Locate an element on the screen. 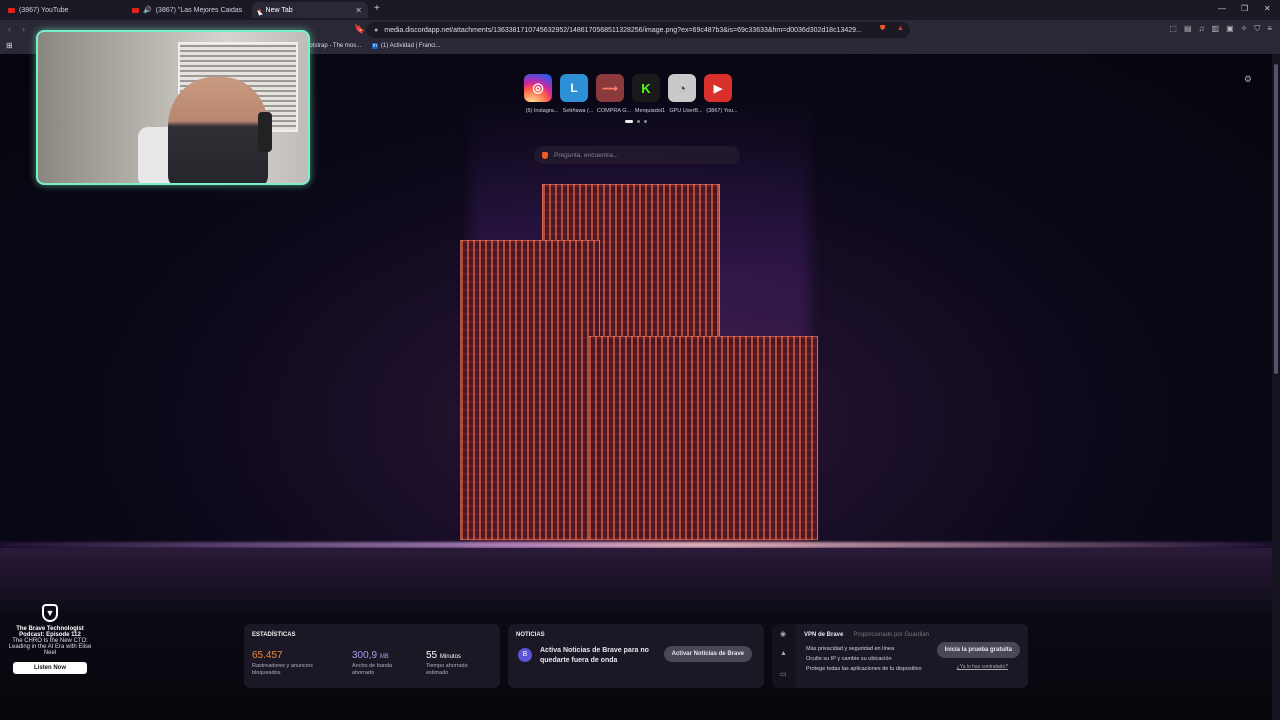 The width and height of the screenshot is (1280, 720). bookmark-icon: 🔖 is located at coordinates (359, 29).